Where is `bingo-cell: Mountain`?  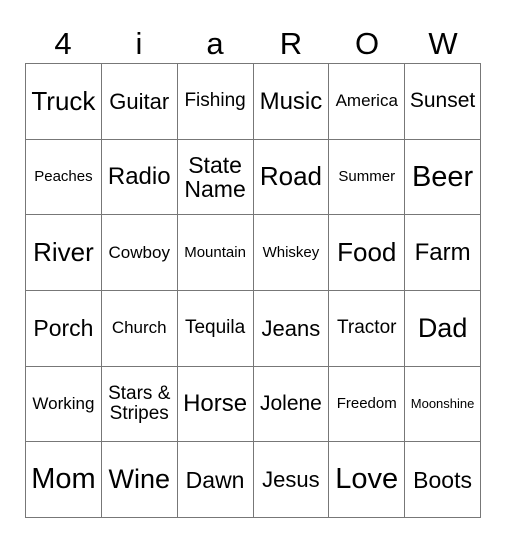 bingo-cell: Mountain is located at coordinates (215, 253).